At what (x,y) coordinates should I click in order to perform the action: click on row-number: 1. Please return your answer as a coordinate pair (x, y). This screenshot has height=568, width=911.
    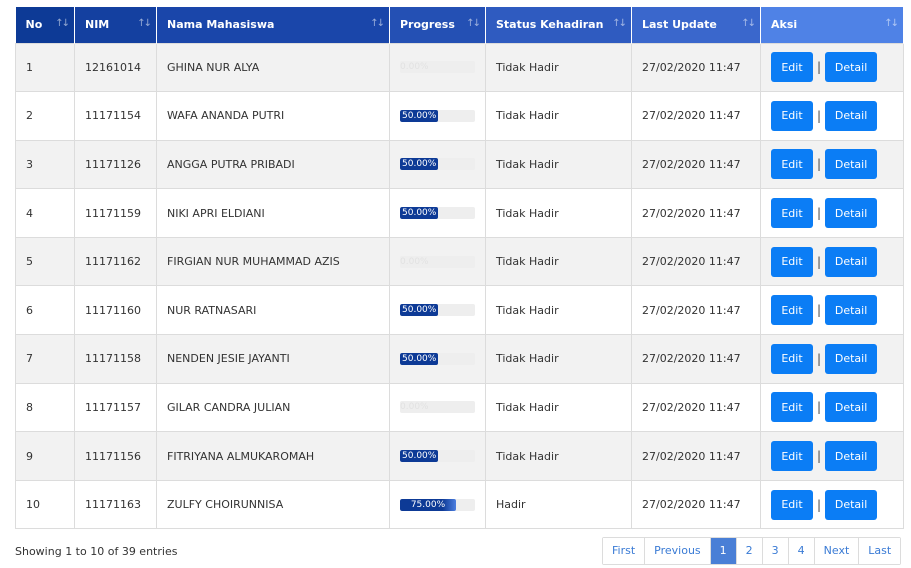
    Looking at the image, I should click on (45, 67).